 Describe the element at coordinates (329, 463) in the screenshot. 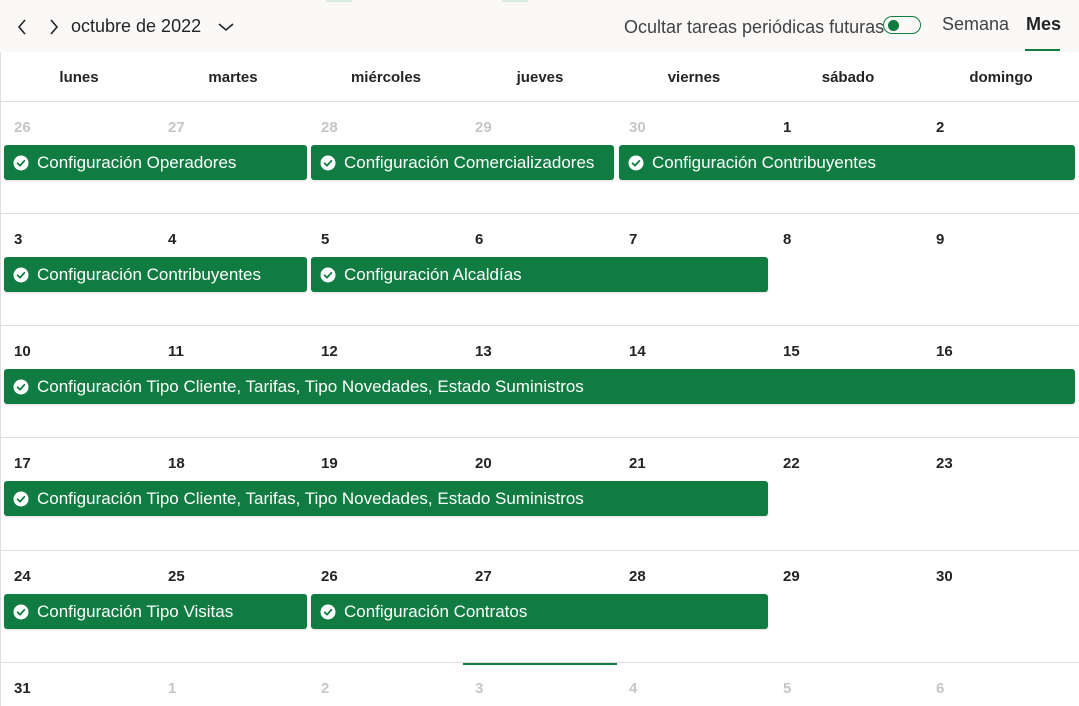

I see `day-number: 19` at that location.